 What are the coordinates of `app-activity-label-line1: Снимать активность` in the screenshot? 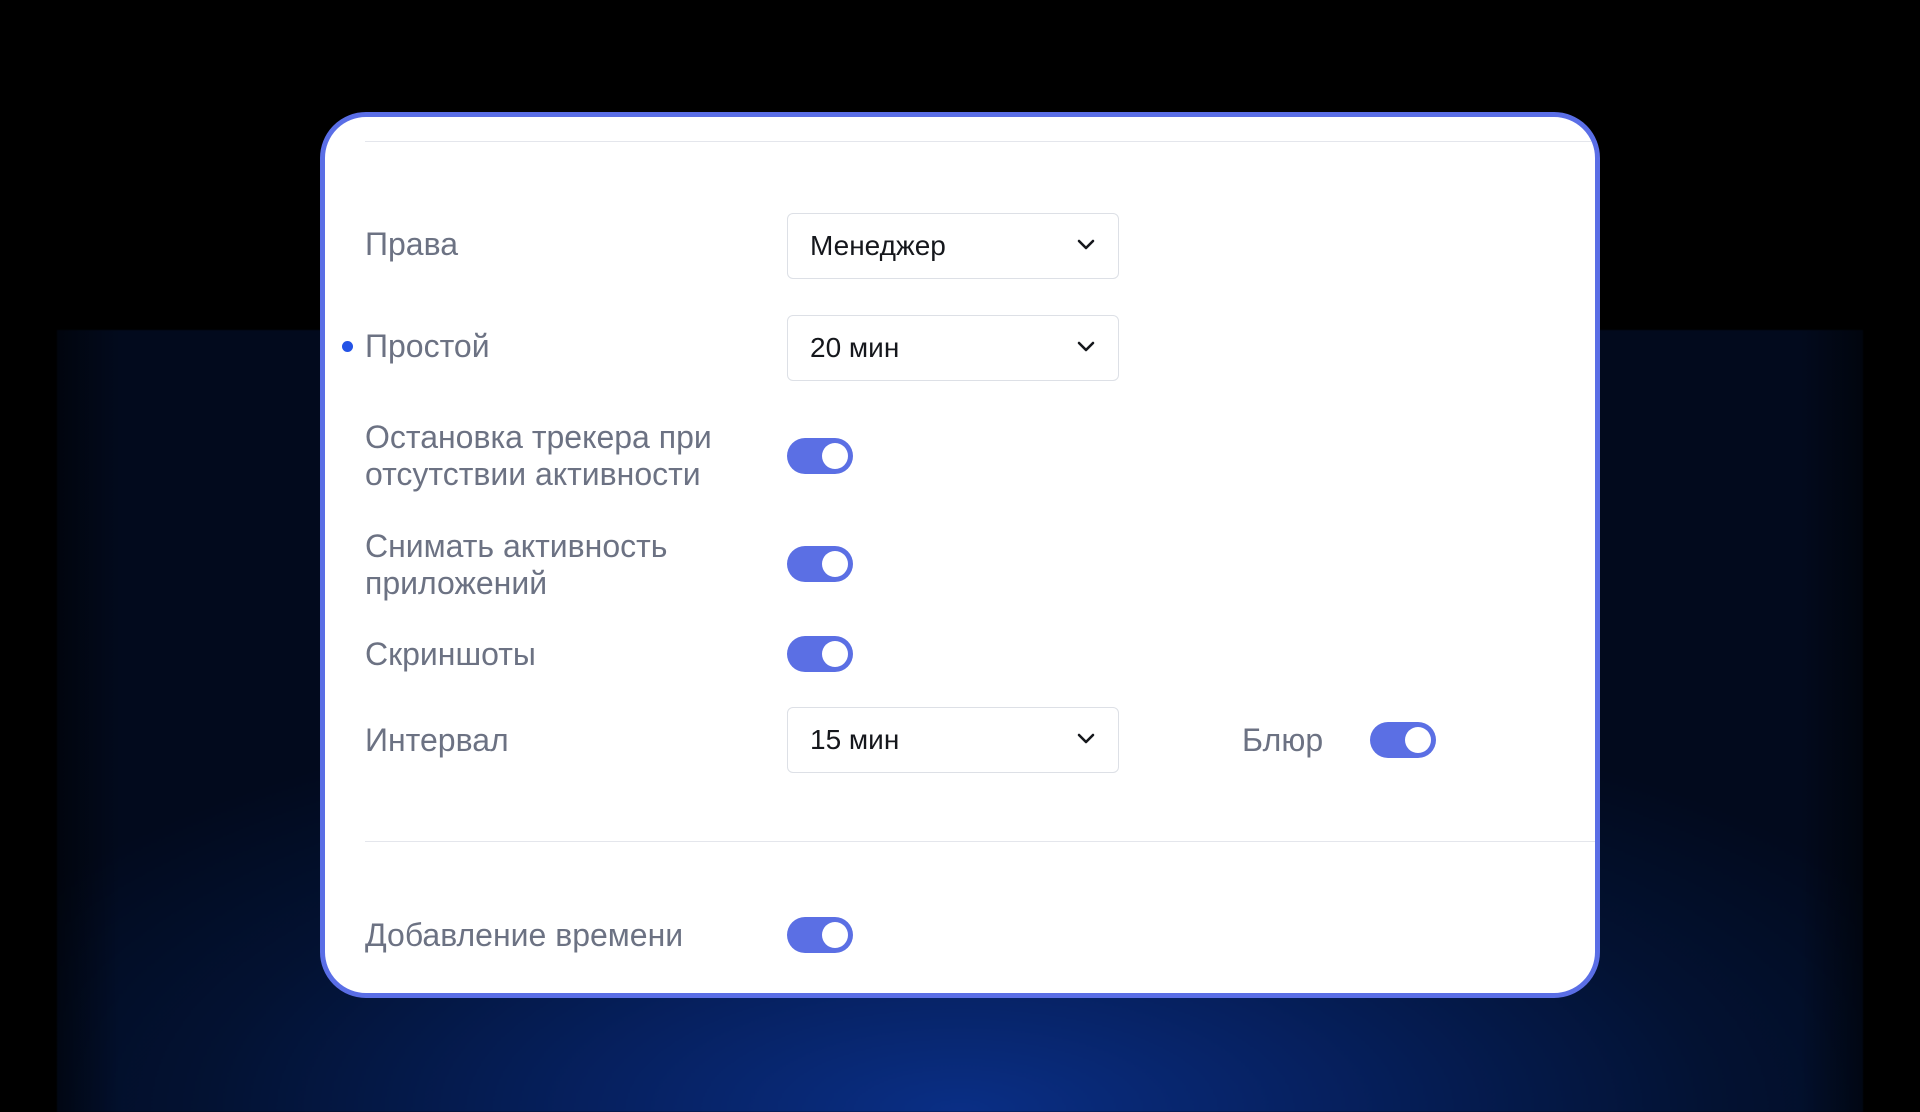 It's located at (516, 546).